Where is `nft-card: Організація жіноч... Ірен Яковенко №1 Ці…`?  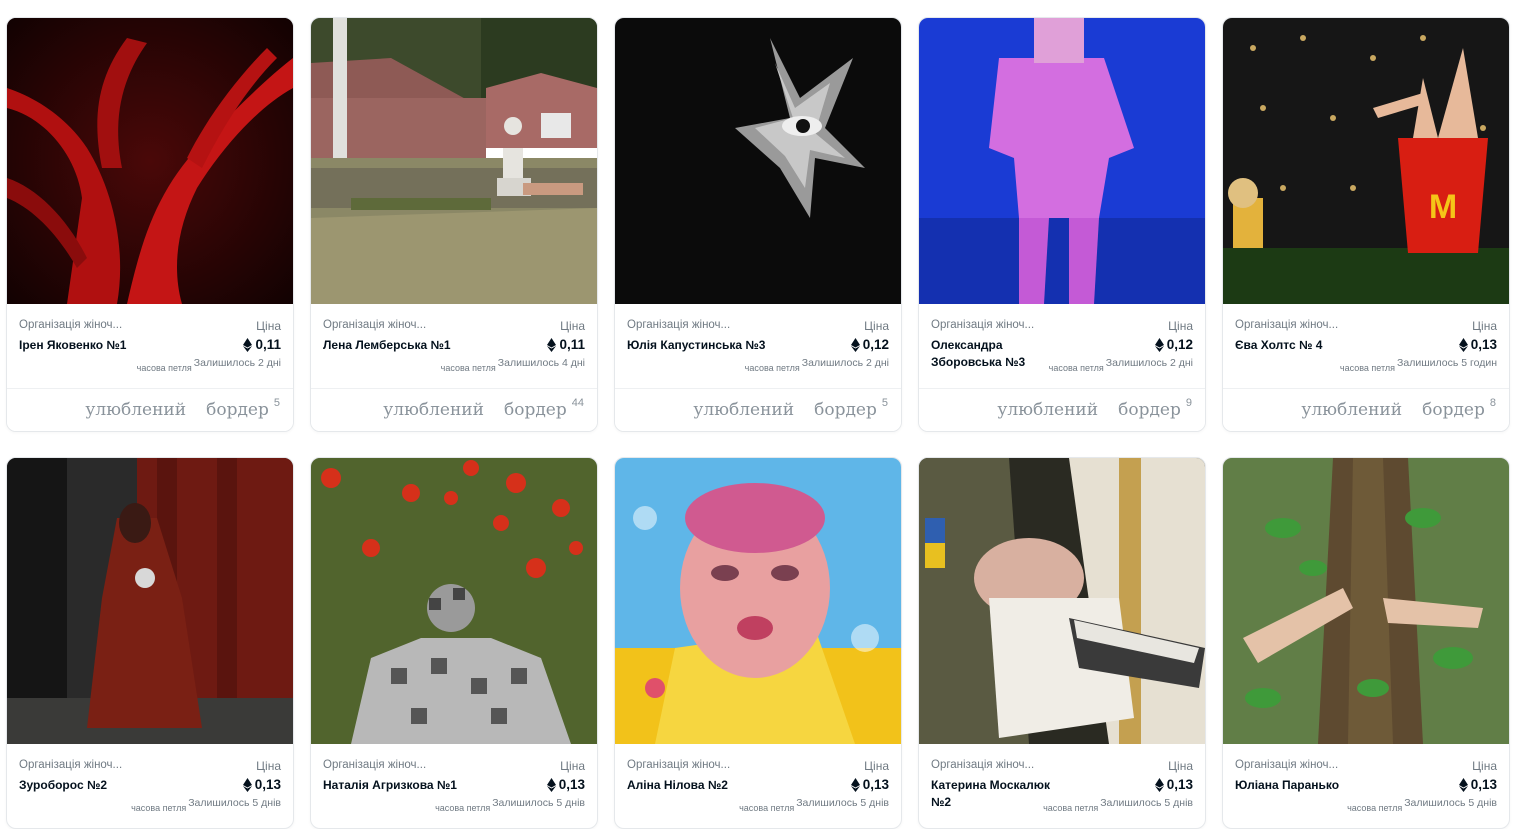 nft-card: Організація жіноч... Ірен Яковенко №1 Ці… is located at coordinates (150, 224).